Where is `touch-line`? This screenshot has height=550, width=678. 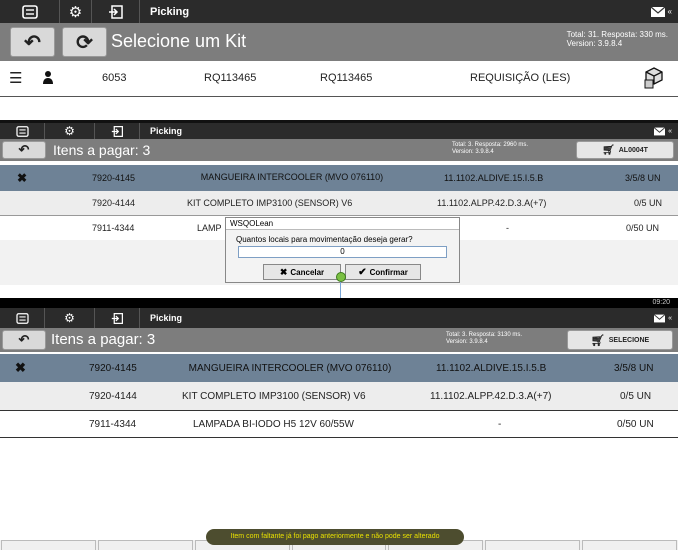 touch-line is located at coordinates (340, 290).